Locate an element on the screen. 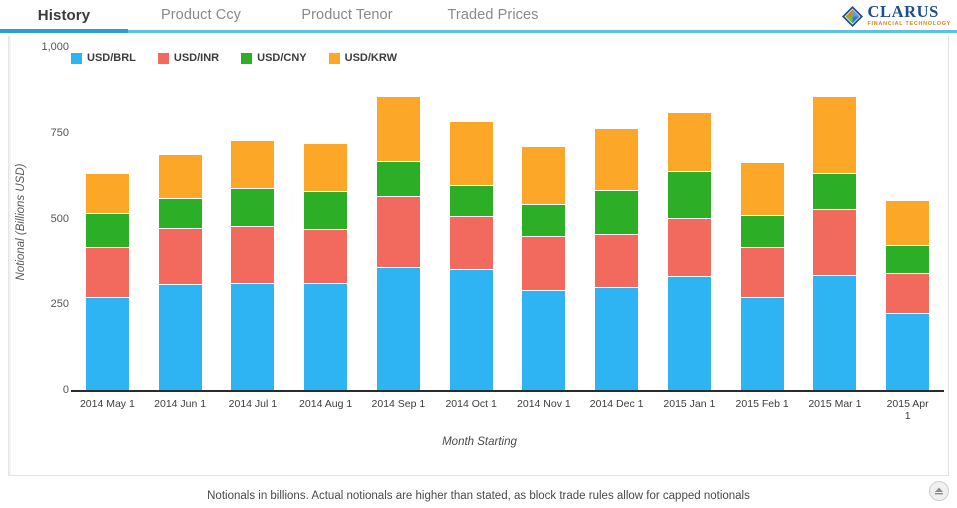 Image resolution: width=957 pixels, height=508 pixels. x-axis-tick-label: 2014 Jun 1 is located at coordinates (180, 404).